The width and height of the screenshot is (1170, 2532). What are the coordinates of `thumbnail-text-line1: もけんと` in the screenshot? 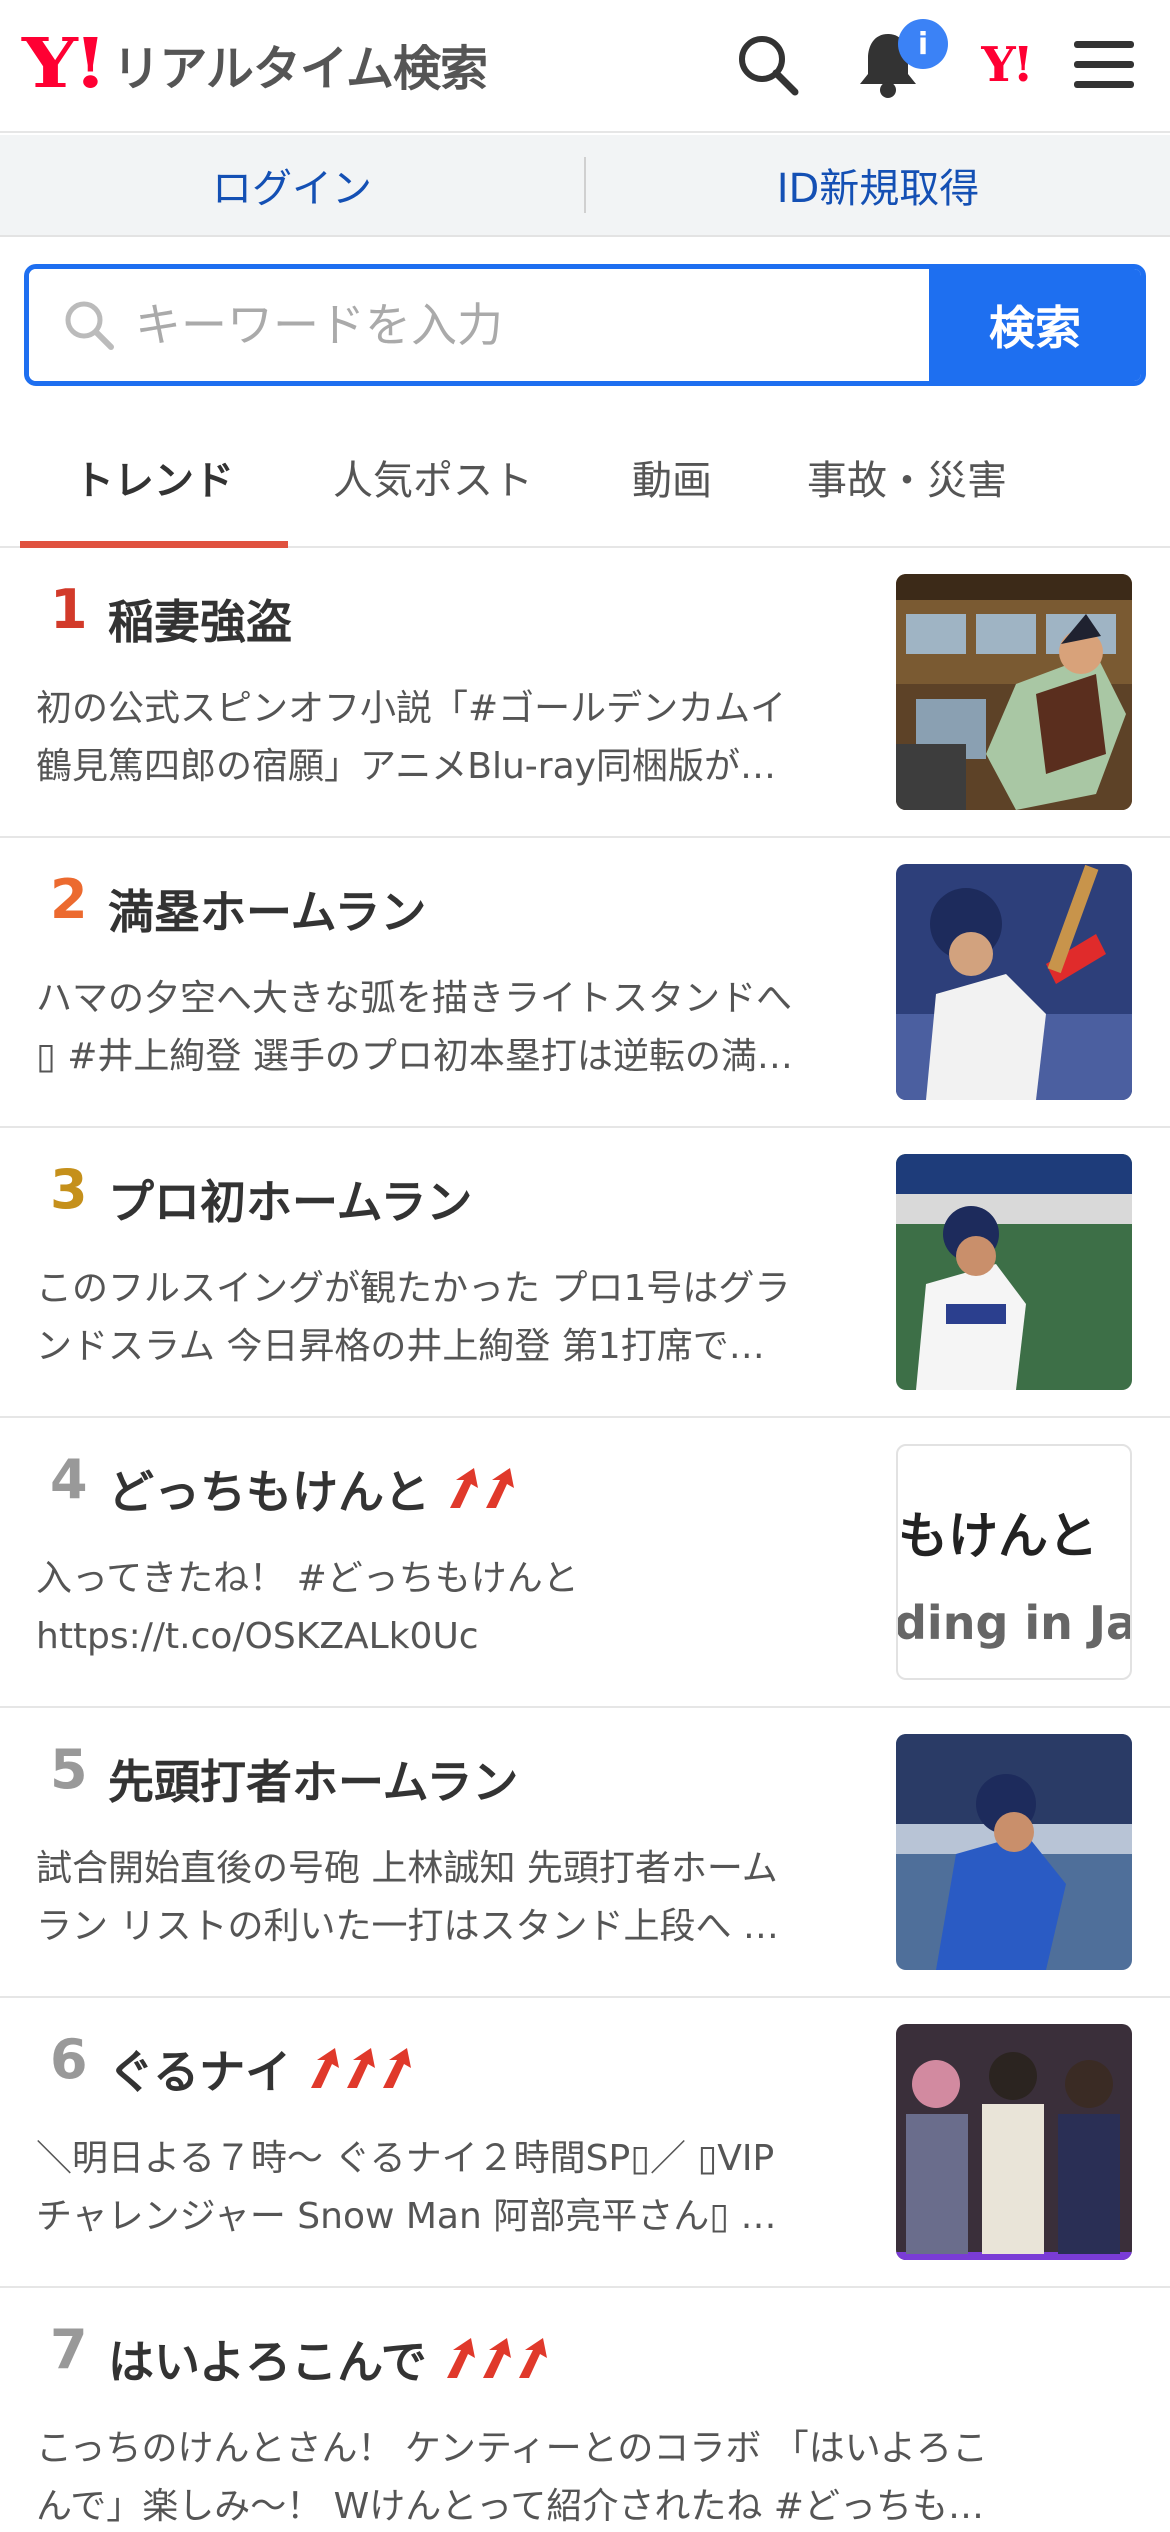 It's located at (998, 1536).